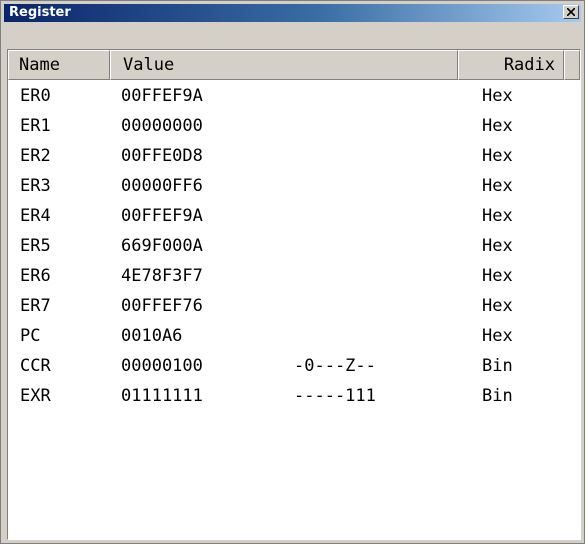  Describe the element at coordinates (40, 12) in the screenshot. I see `window-title: Register` at that location.